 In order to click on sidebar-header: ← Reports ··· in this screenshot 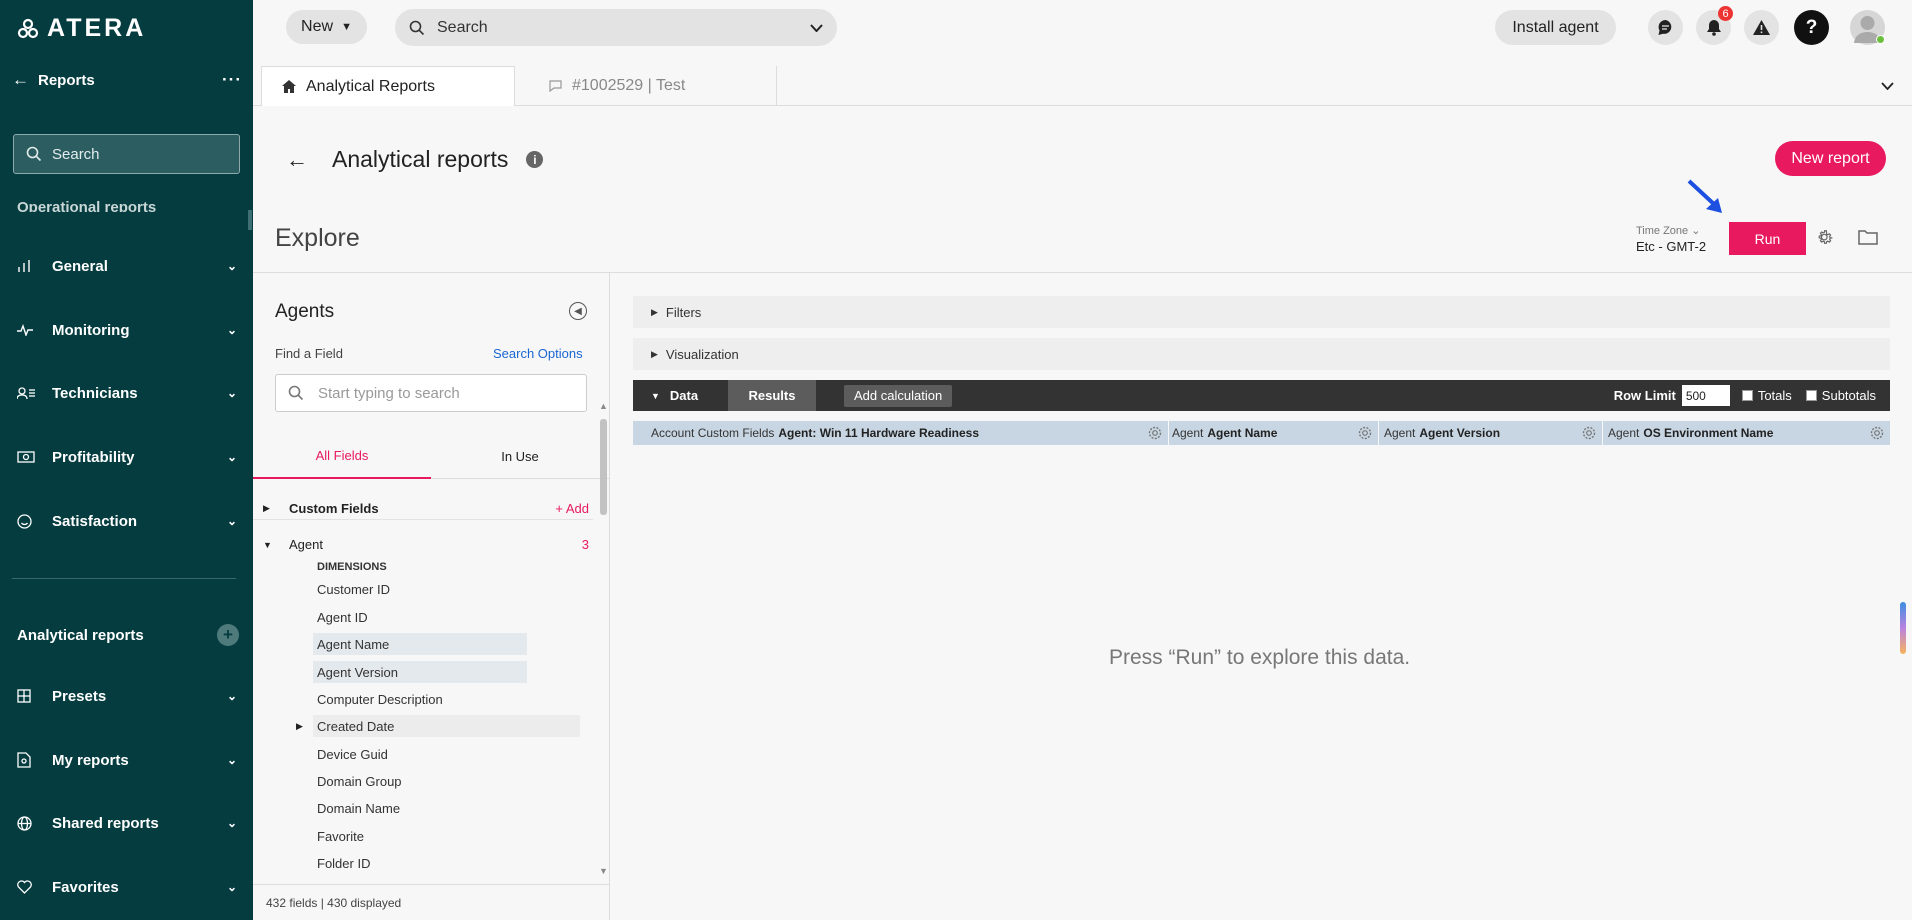, I will do `click(127, 80)`.